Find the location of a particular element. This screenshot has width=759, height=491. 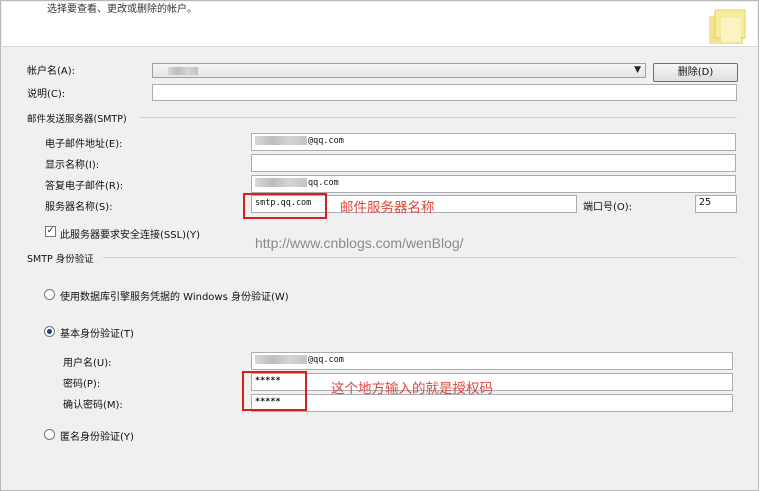

anonymous-auth-label: 匿名身份验证(Y) is located at coordinates (97, 437).